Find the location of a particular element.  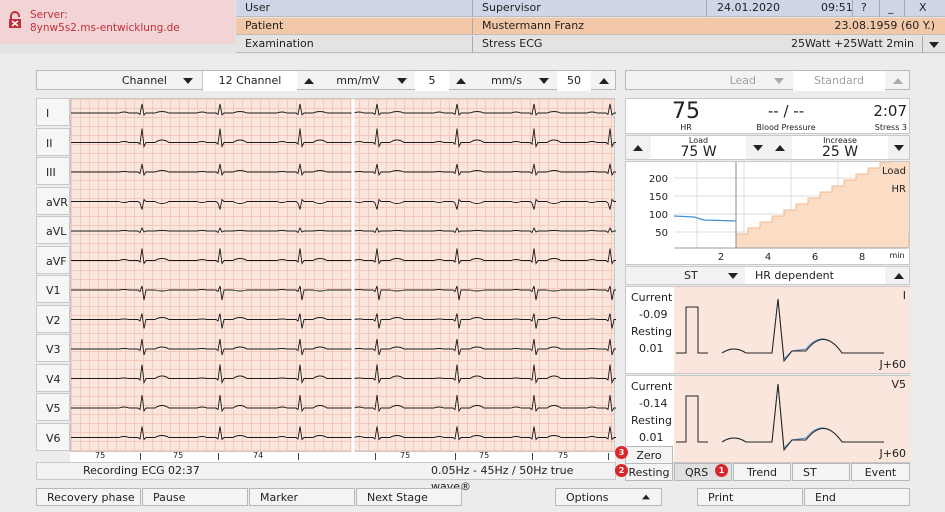

hr-tick-label: 74 is located at coordinates (258, 455).